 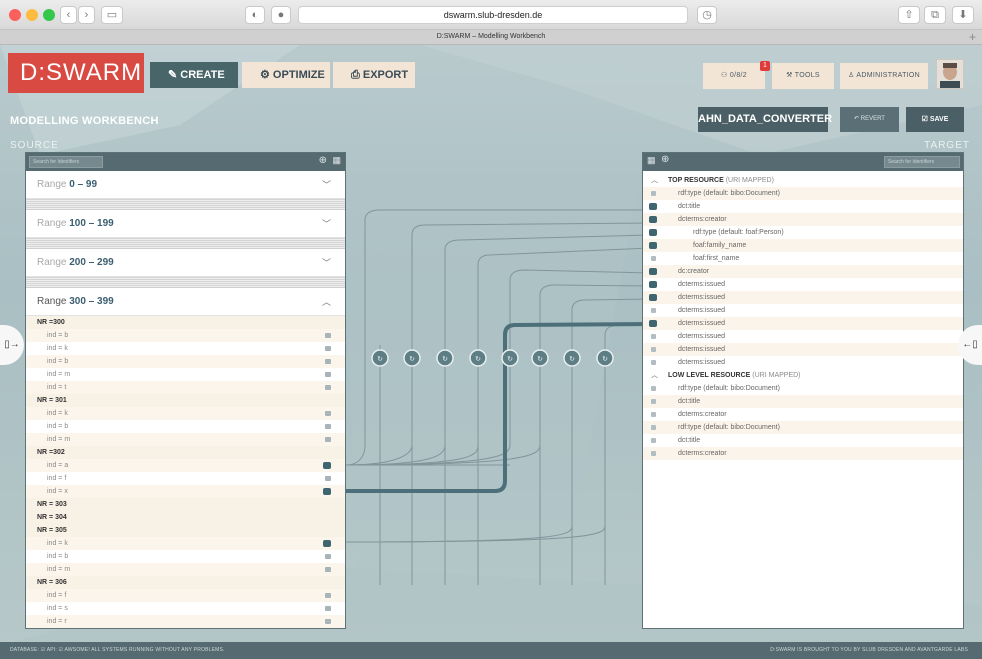 I want to click on address-bar: dswarm.slub-dresden.de, so click(x=493, y=15).